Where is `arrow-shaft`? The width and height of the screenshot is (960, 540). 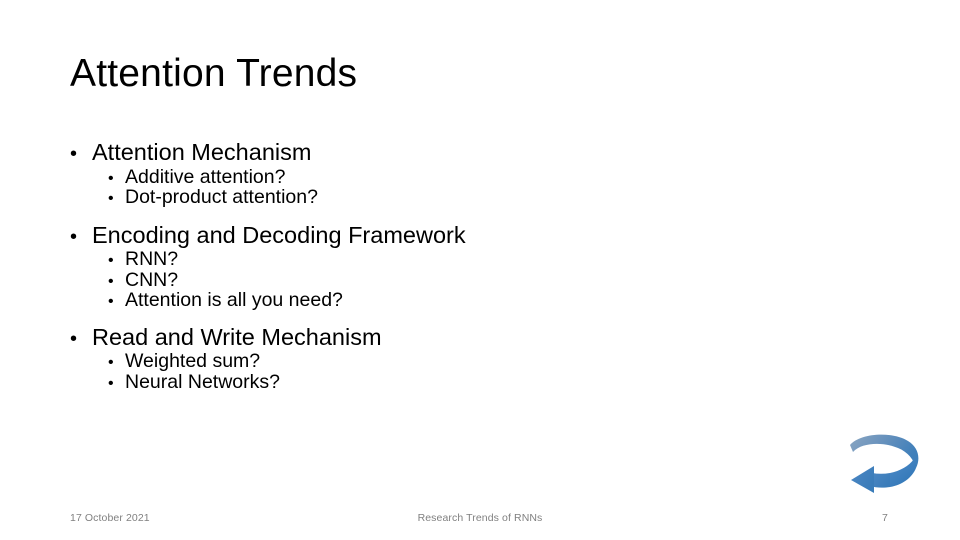 arrow-shaft is located at coordinates (880, 480).